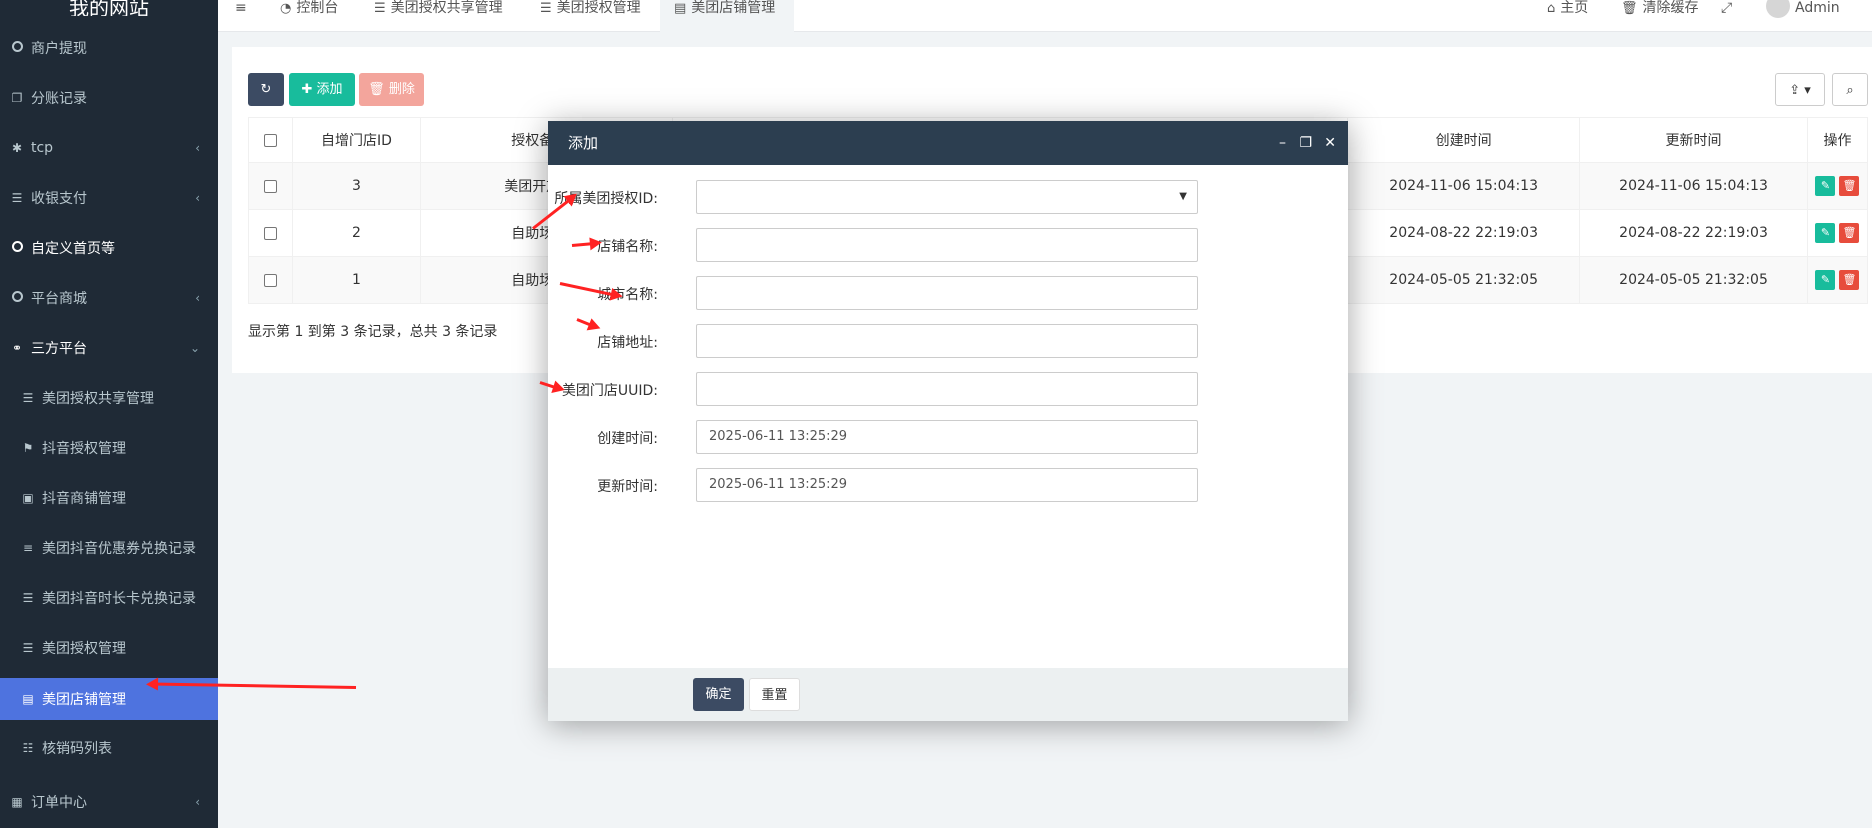  Describe the element at coordinates (1330, 143) in the screenshot. I see `close-icon: ✕` at that location.